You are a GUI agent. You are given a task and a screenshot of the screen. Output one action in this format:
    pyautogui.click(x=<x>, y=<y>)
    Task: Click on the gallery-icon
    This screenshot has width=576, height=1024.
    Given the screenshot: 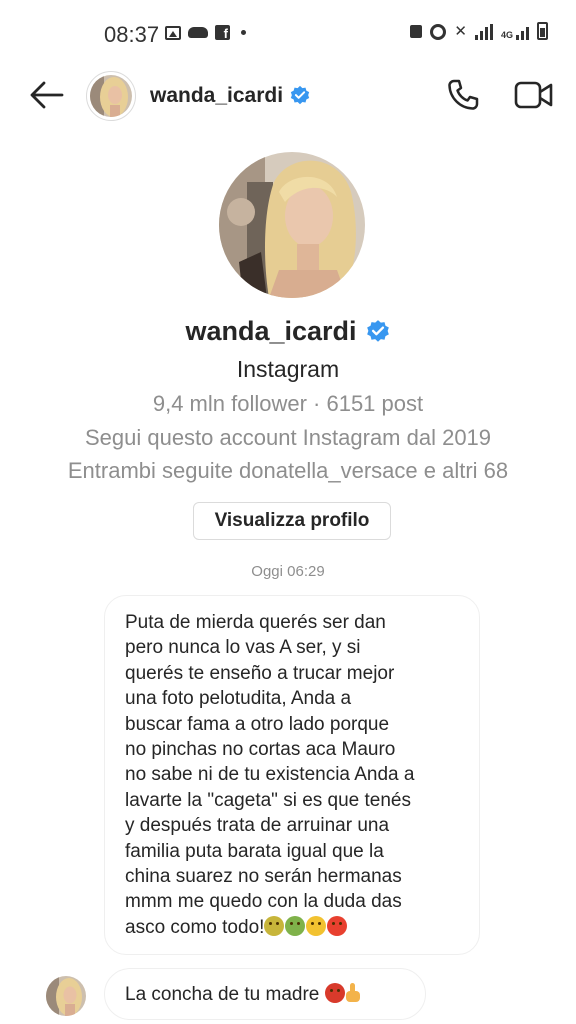 What is the action you would take?
    pyautogui.click(x=173, y=32)
    